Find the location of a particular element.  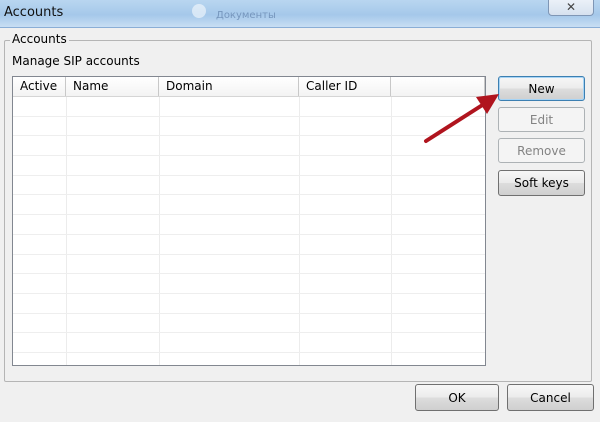

arrow-head is located at coordinates (487, 104).